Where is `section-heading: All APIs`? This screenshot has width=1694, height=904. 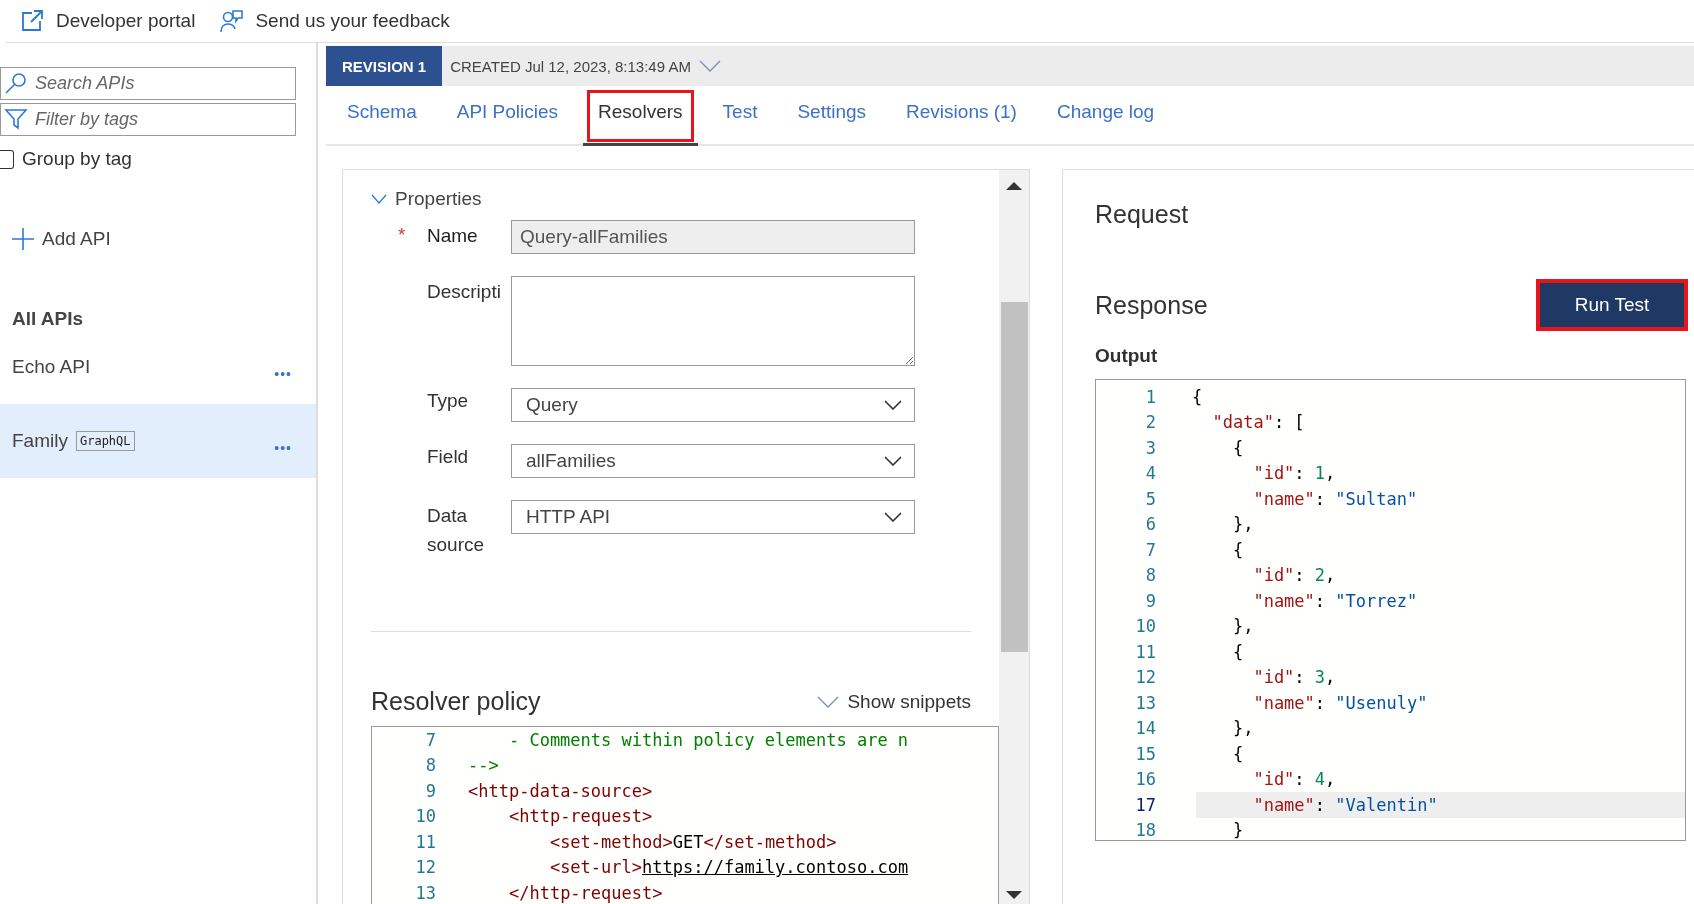 section-heading: All APIs is located at coordinates (48, 319).